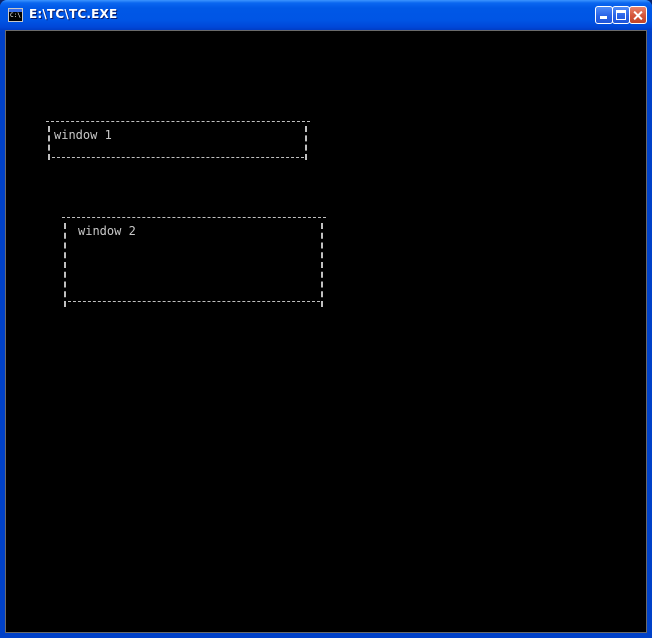  What do you see at coordinates (178, 157) in the screenshot?
I see `text-window-1-bottom-border` at bounding box center [178, 157].